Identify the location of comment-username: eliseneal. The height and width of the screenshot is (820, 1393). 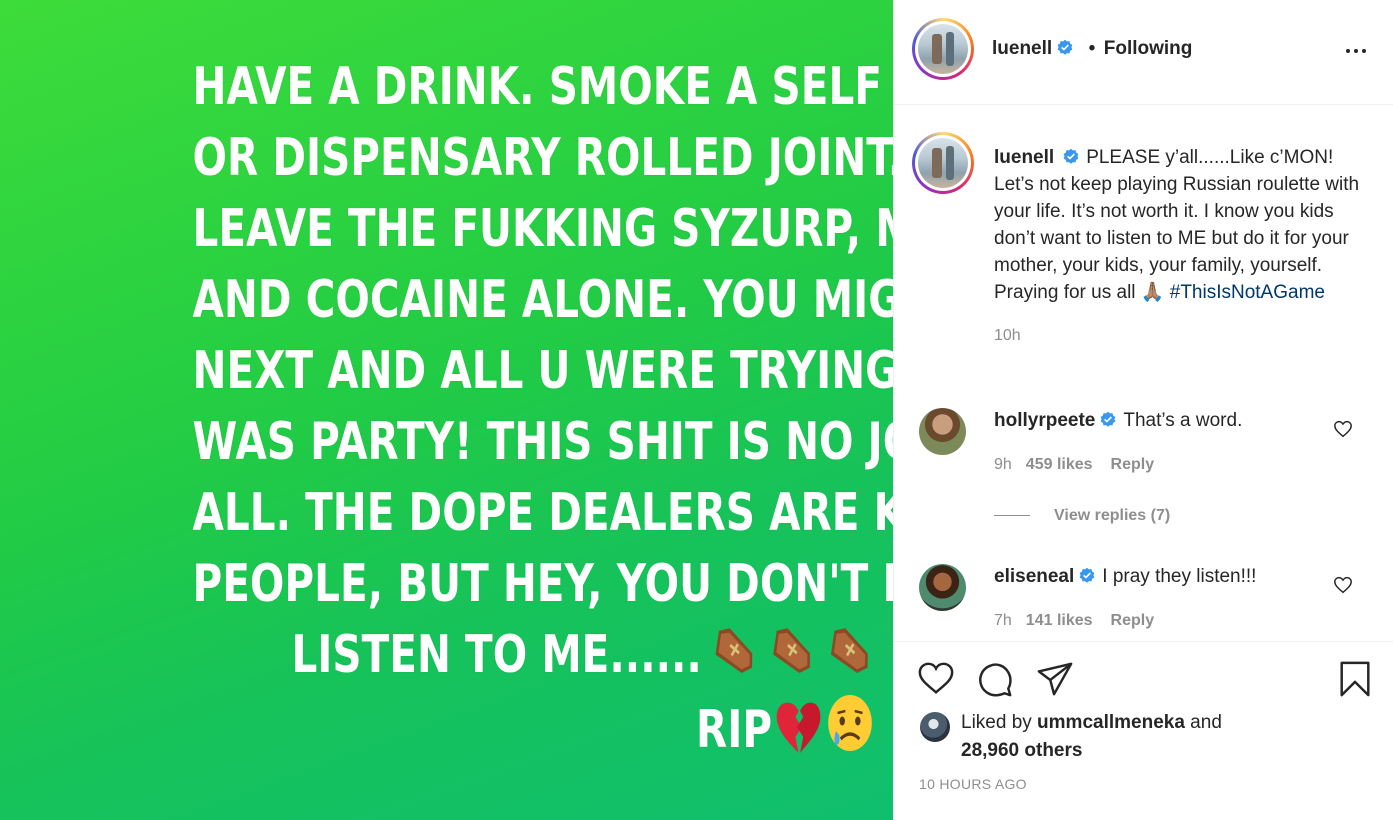
(1034, 576).